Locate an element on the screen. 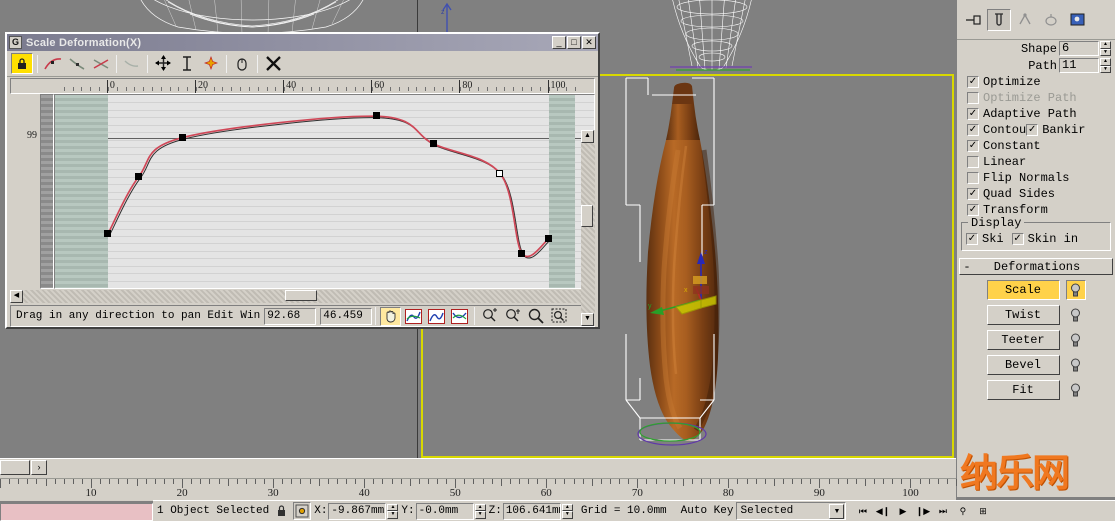  zoom-extents-button is located at coordinates (413, 316).